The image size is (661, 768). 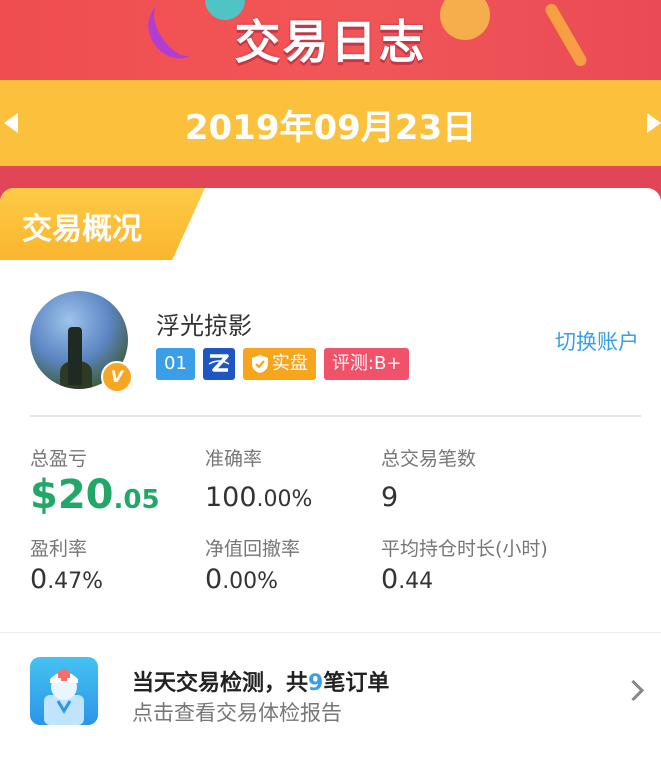 What do you see at coordinates (175, 364) in the screenshot?
I see `level-badge: 01` at bounding box center [175, 364].